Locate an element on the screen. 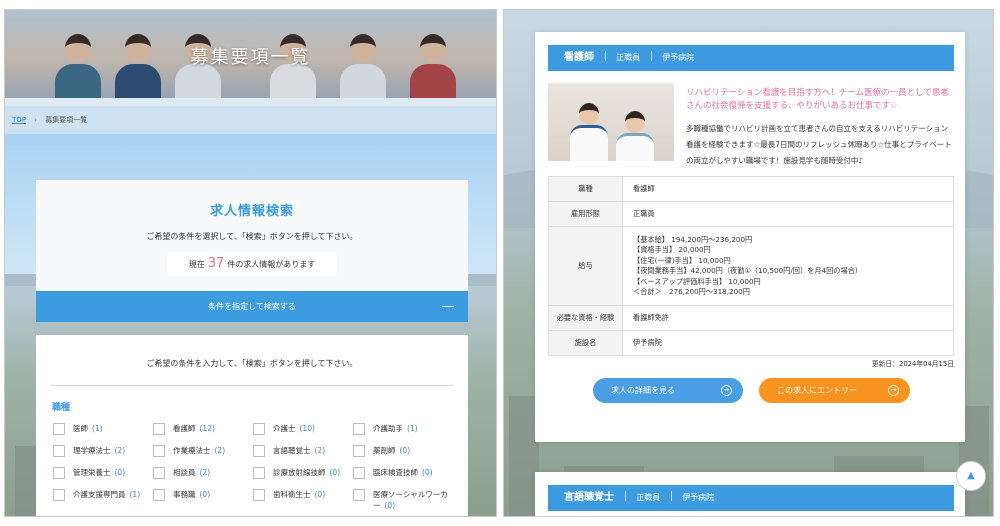  entry-label: この求人にエントリー is located at coordinates (817, 390).